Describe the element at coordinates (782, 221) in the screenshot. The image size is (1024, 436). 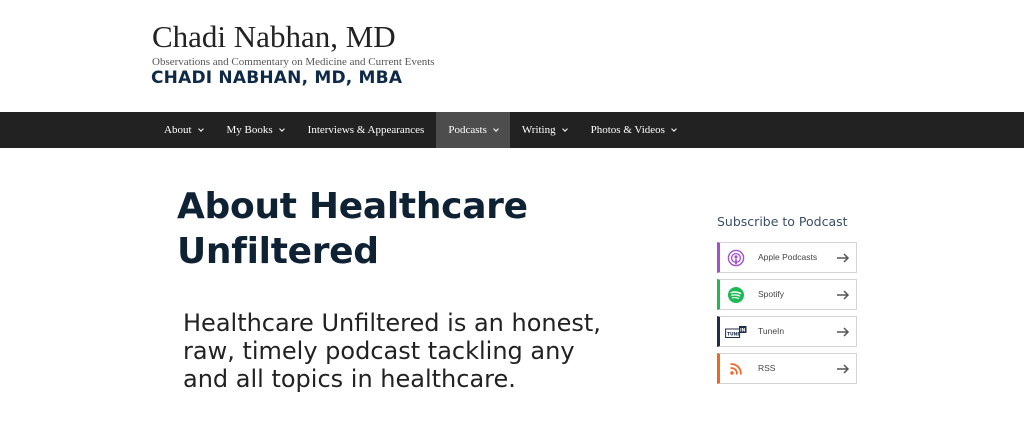
I see `subscribe-heading: Subscribe to Podcast` at that location.